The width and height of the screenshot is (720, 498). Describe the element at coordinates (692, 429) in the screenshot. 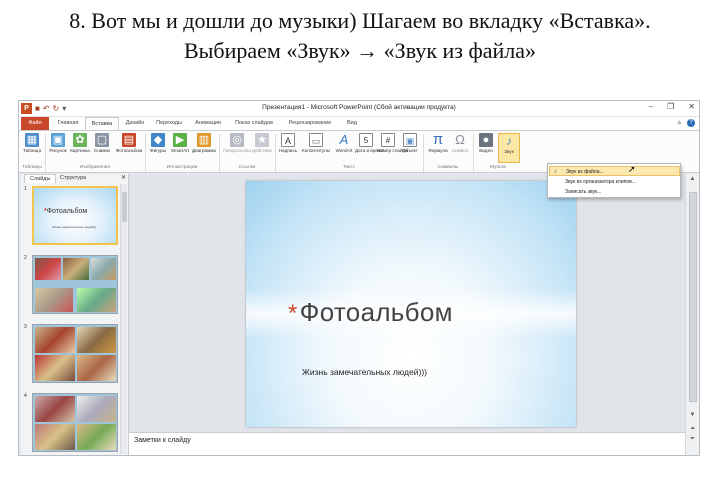

I see `previous-slide-icon: ⏶` at that location.